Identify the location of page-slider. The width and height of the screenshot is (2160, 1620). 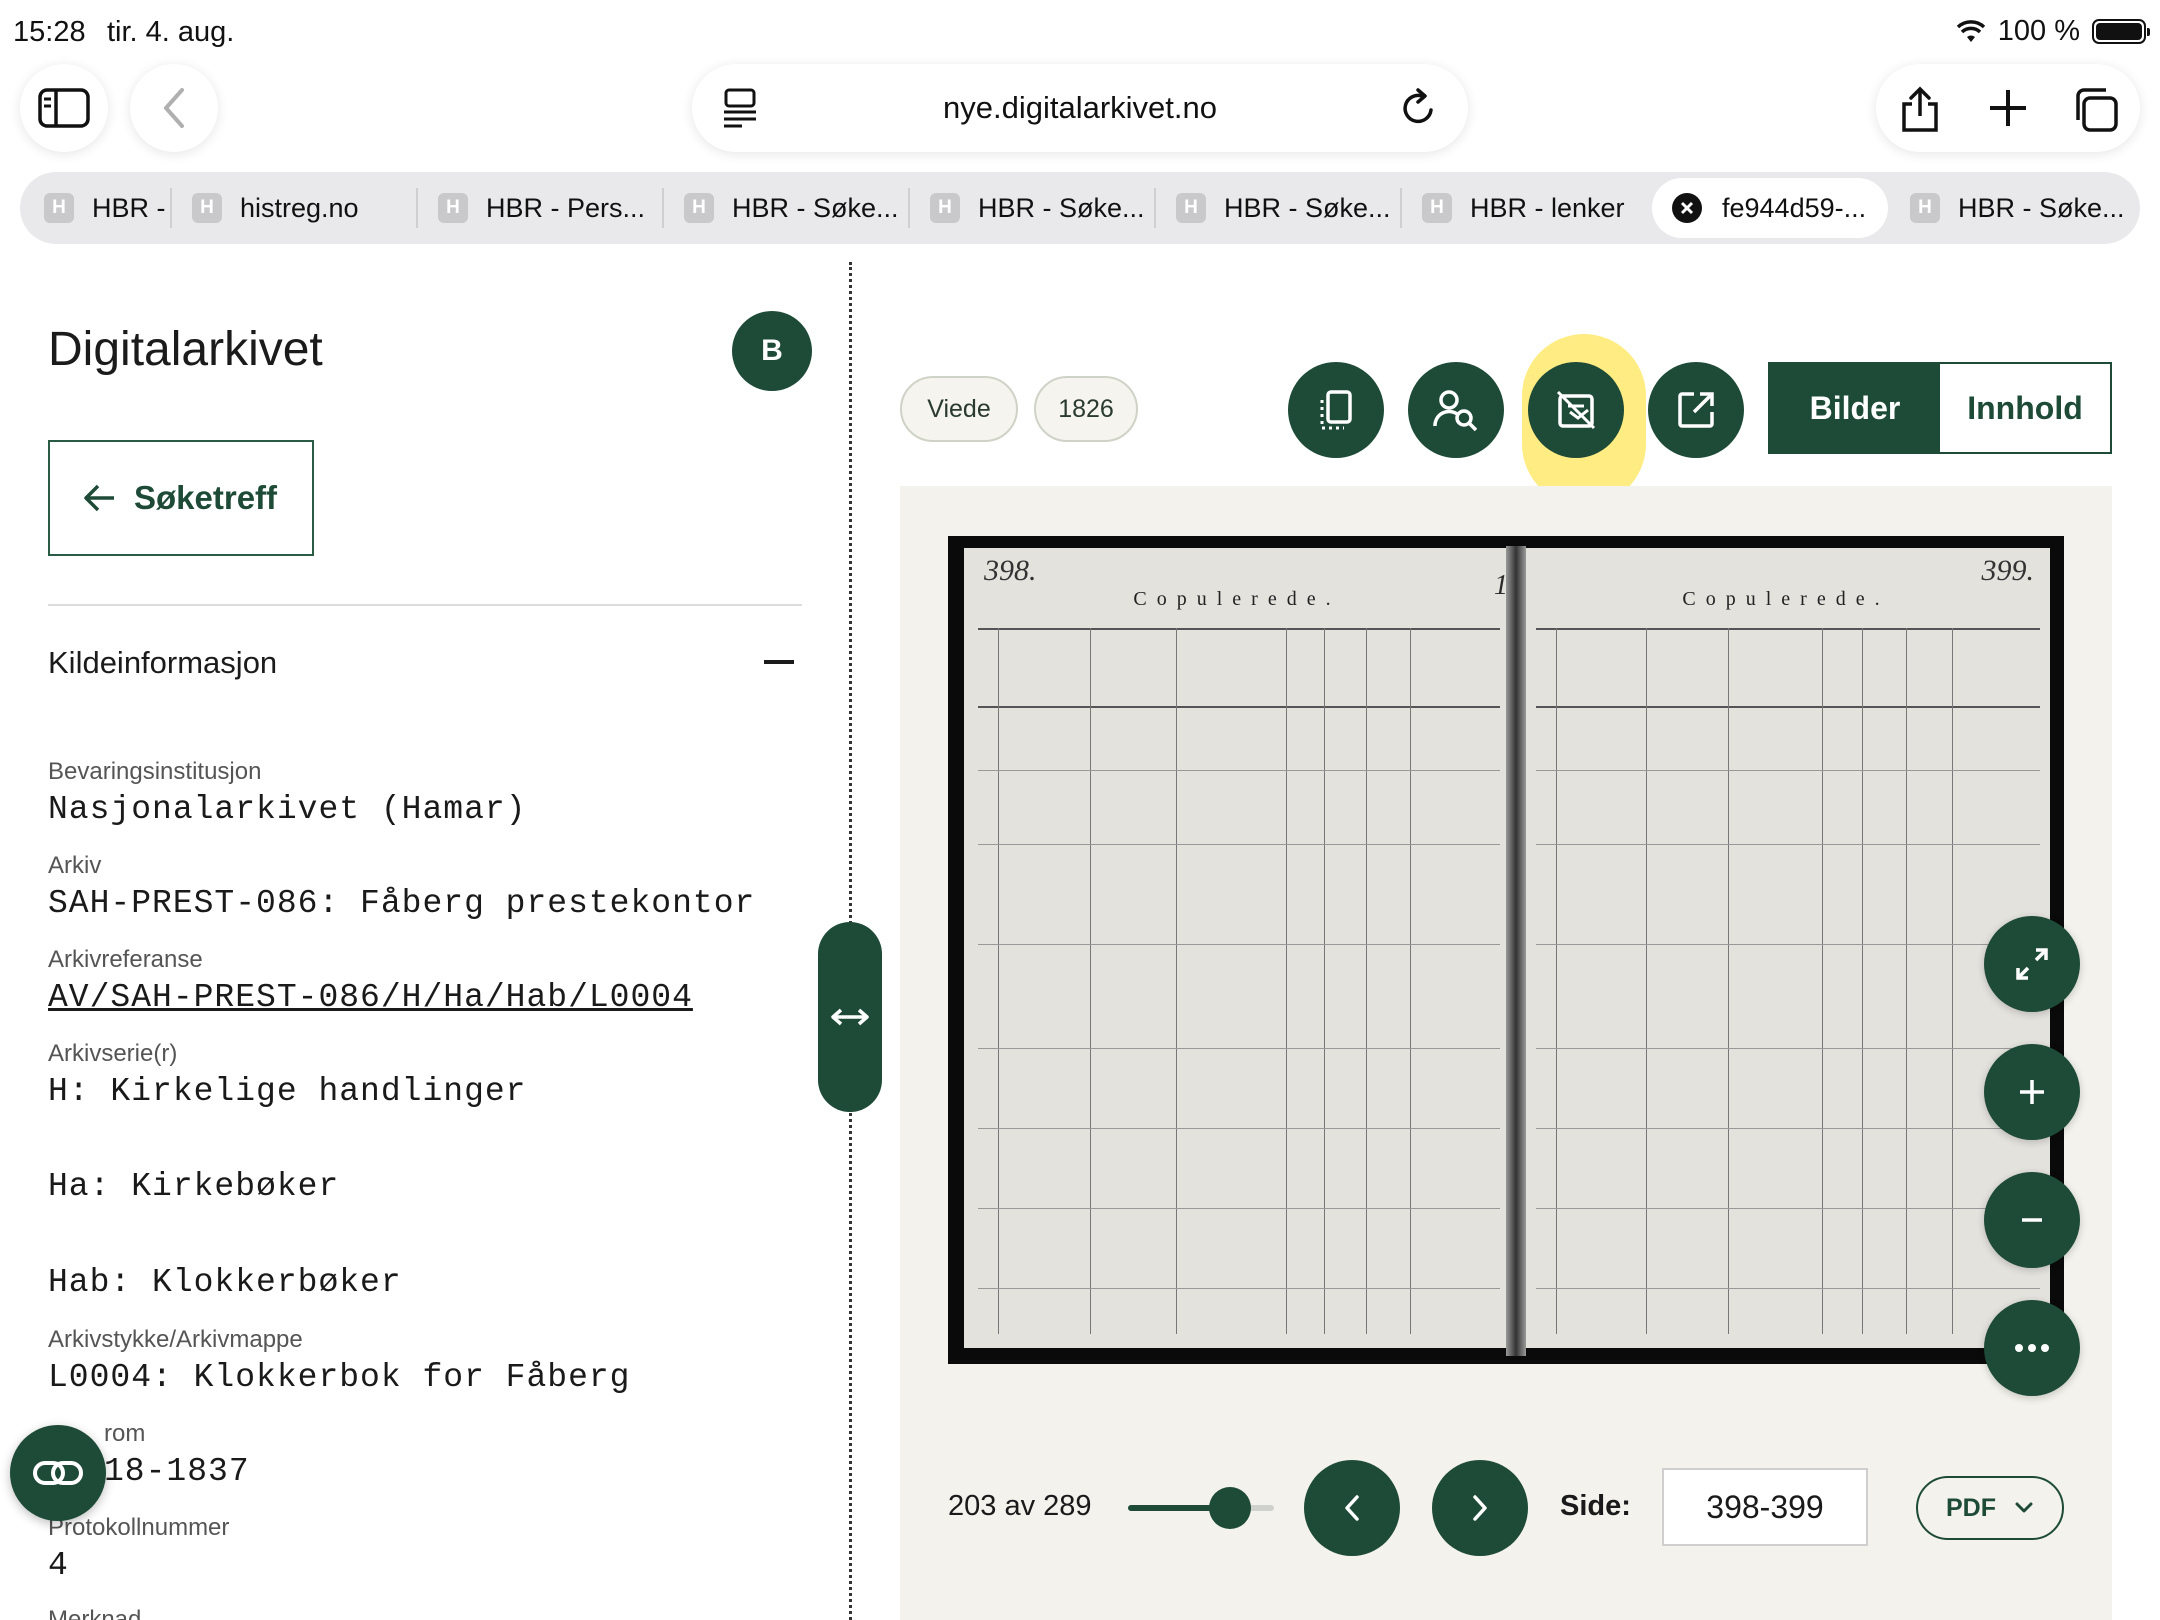
(1201, 1508).